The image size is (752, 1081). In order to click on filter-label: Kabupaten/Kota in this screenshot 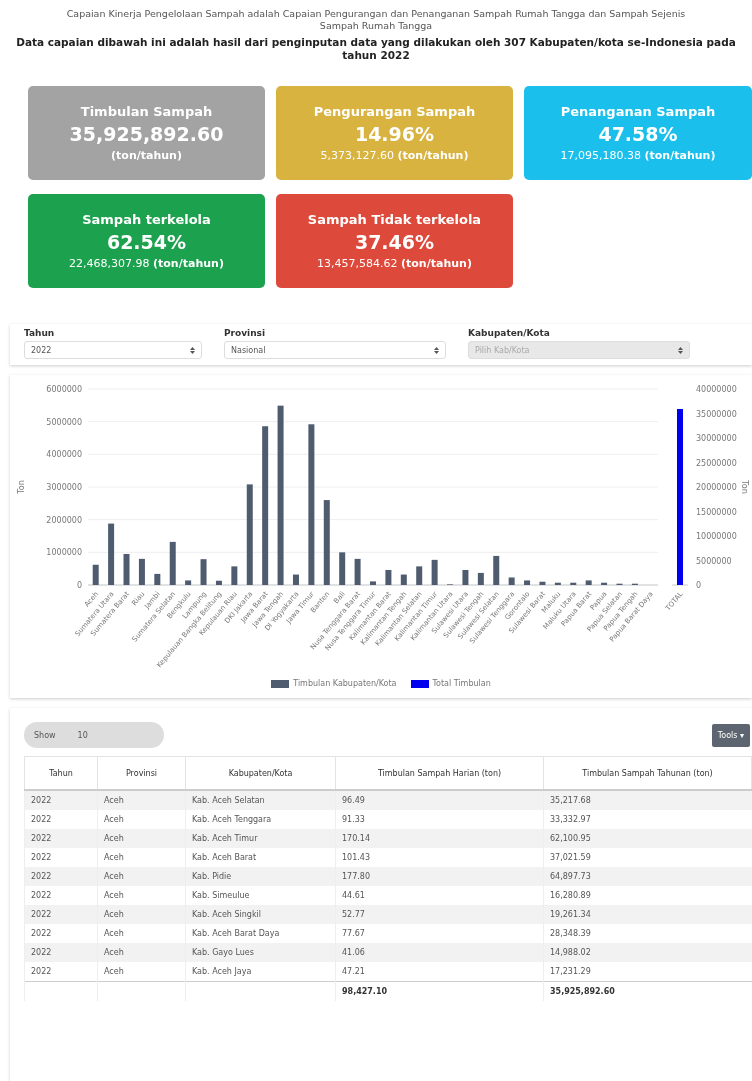, I will do `click(509, 333)`.